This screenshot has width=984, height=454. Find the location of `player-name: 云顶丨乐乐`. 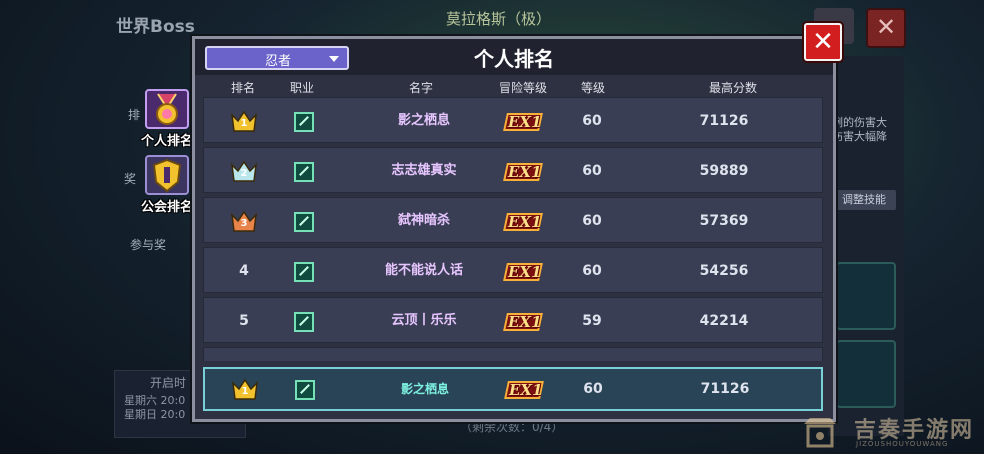

player-name: 云顶丨乐乐 is located at coordinates (424, 320).